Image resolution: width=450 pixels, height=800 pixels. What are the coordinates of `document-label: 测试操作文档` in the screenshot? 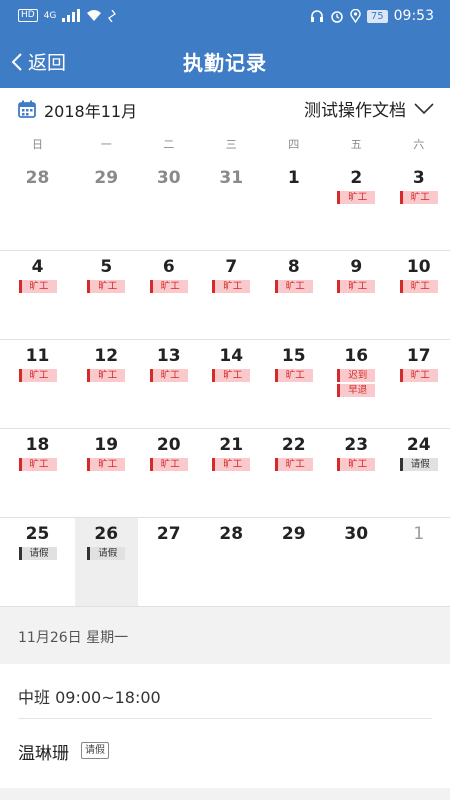 It's located at (355, 111).